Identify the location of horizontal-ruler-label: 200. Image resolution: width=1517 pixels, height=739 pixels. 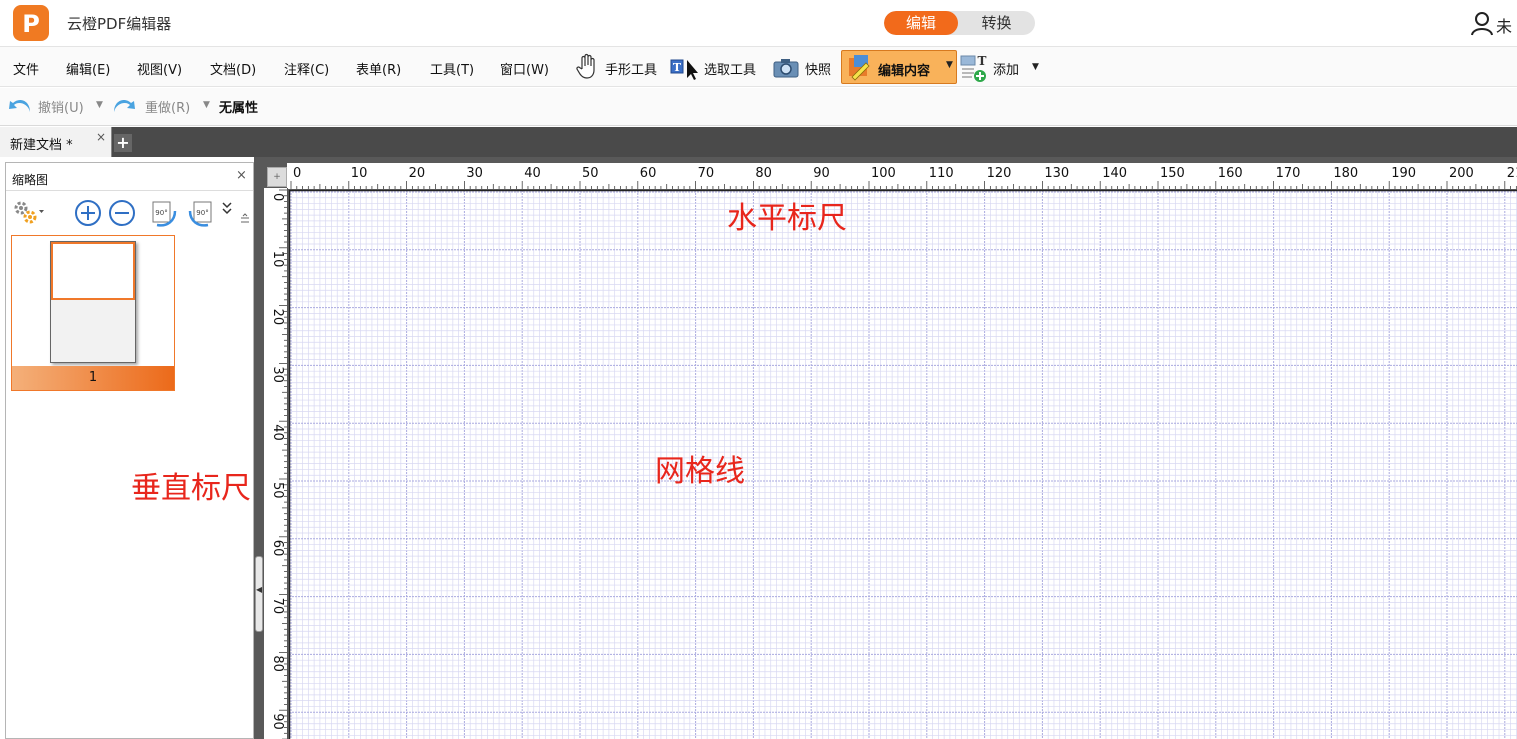
(1461, 173).